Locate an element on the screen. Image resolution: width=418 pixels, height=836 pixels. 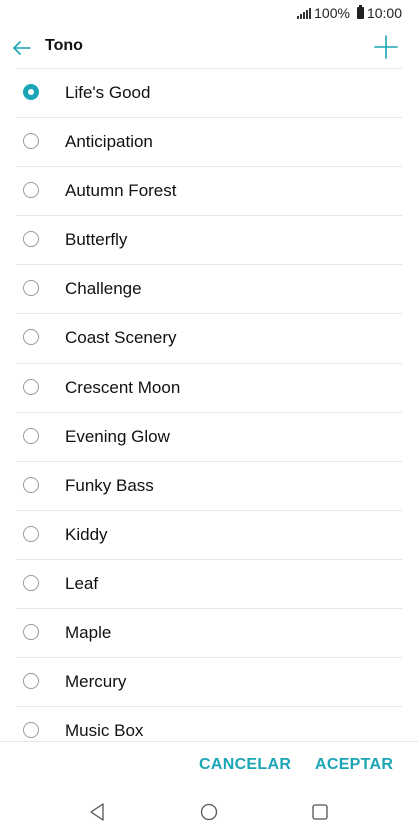
battery-icon is located at coordinates (360, 12).